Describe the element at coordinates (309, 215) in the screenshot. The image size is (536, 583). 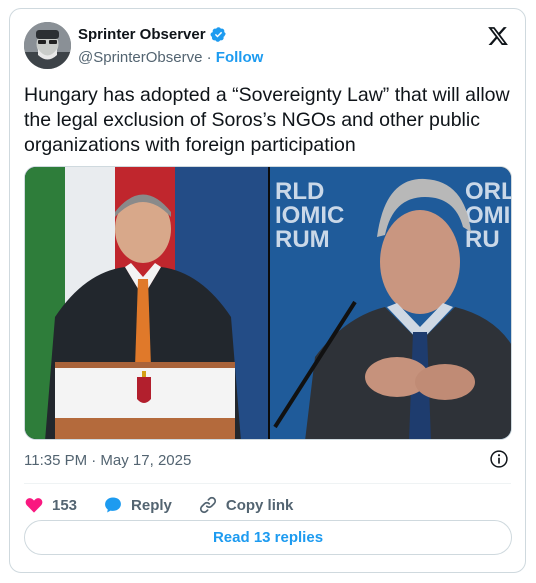
I see `svg-text: IOMIC` at that location.